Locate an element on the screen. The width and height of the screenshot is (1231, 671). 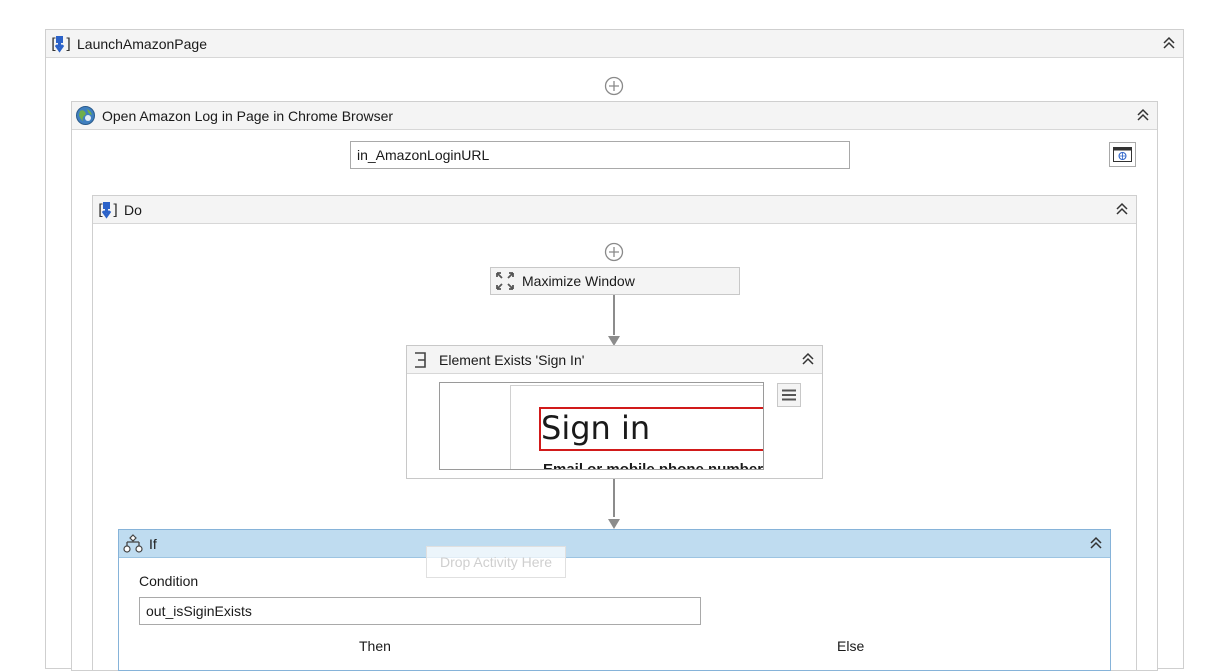
then-label: Then is located at coordinates (375, 646).